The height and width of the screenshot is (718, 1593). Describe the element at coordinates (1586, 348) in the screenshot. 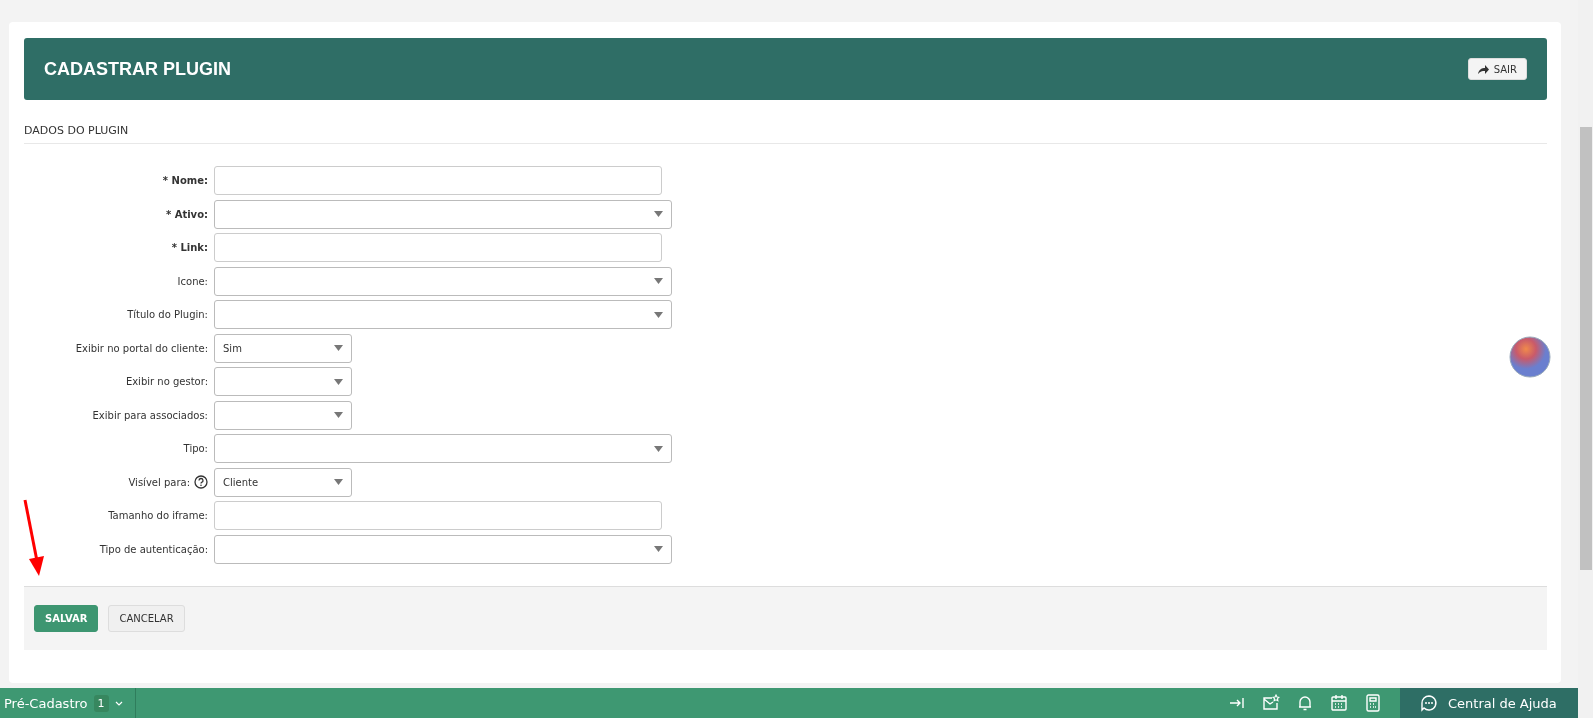

I see `scroll-thumb` at that location.